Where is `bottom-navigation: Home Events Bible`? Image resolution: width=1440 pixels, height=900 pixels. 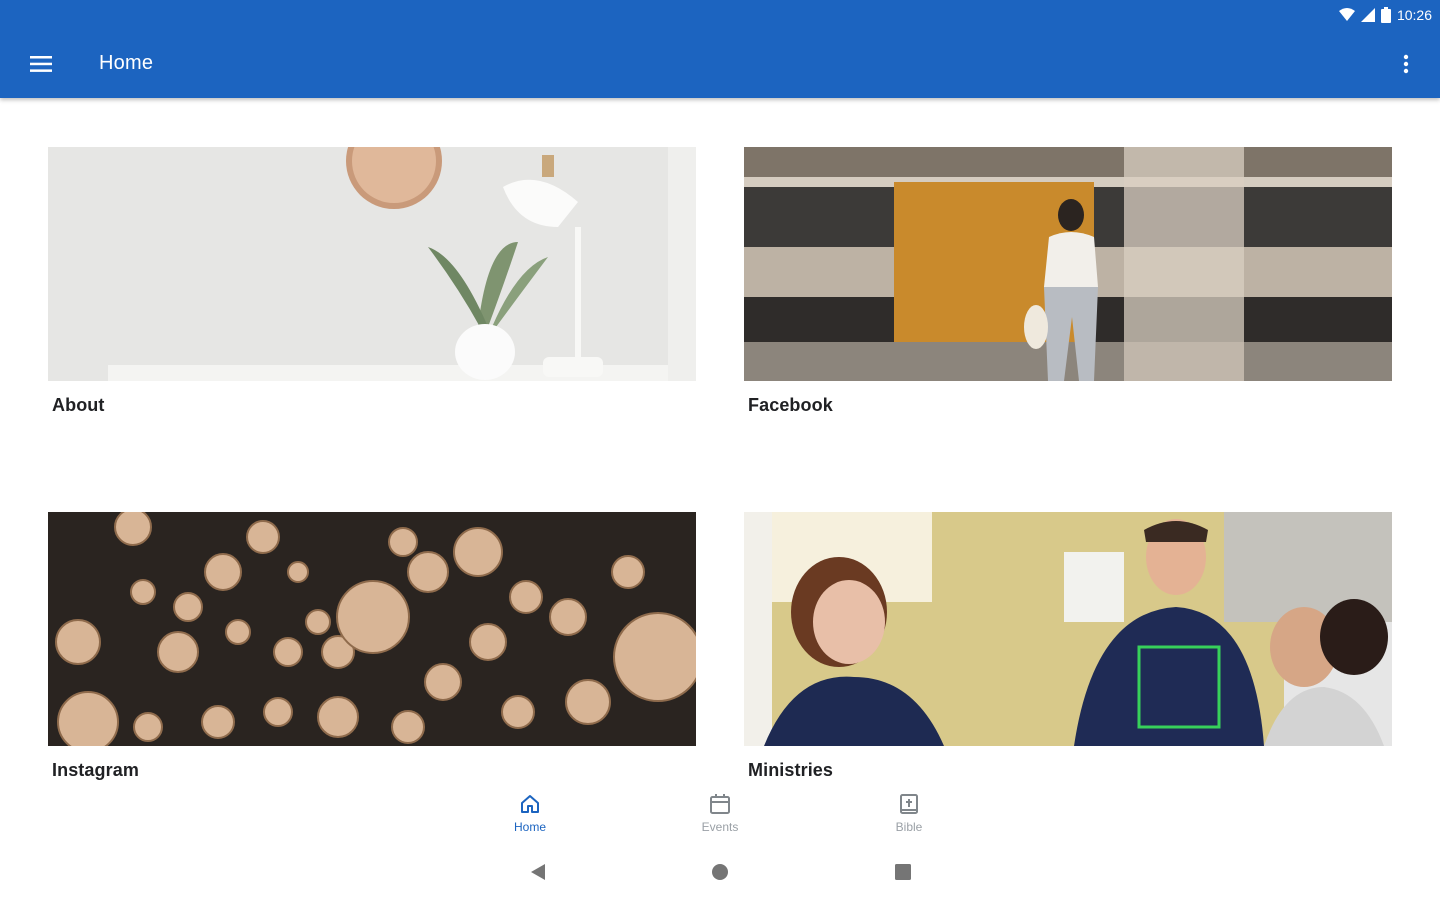 bottom-navigation: Home Events Bible is located at coordinates (720, 812).